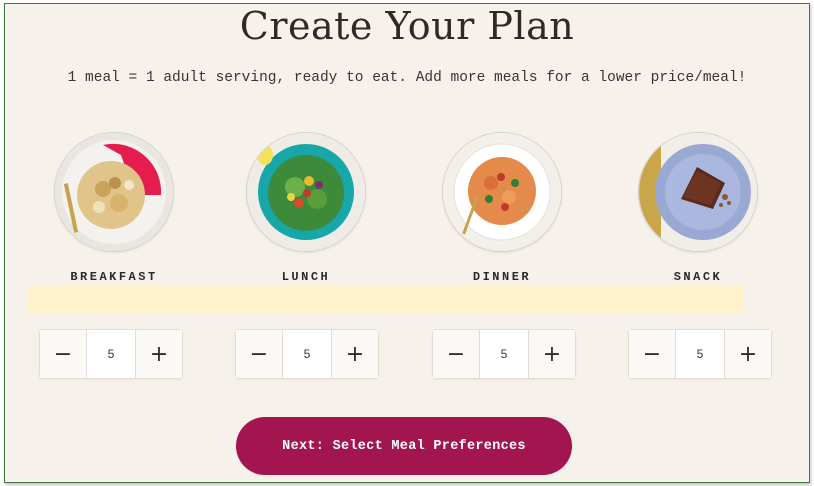 This screenshot has height=486, width=814. I want to click on meal-card-dinner: DINNER, so click(502, 208).